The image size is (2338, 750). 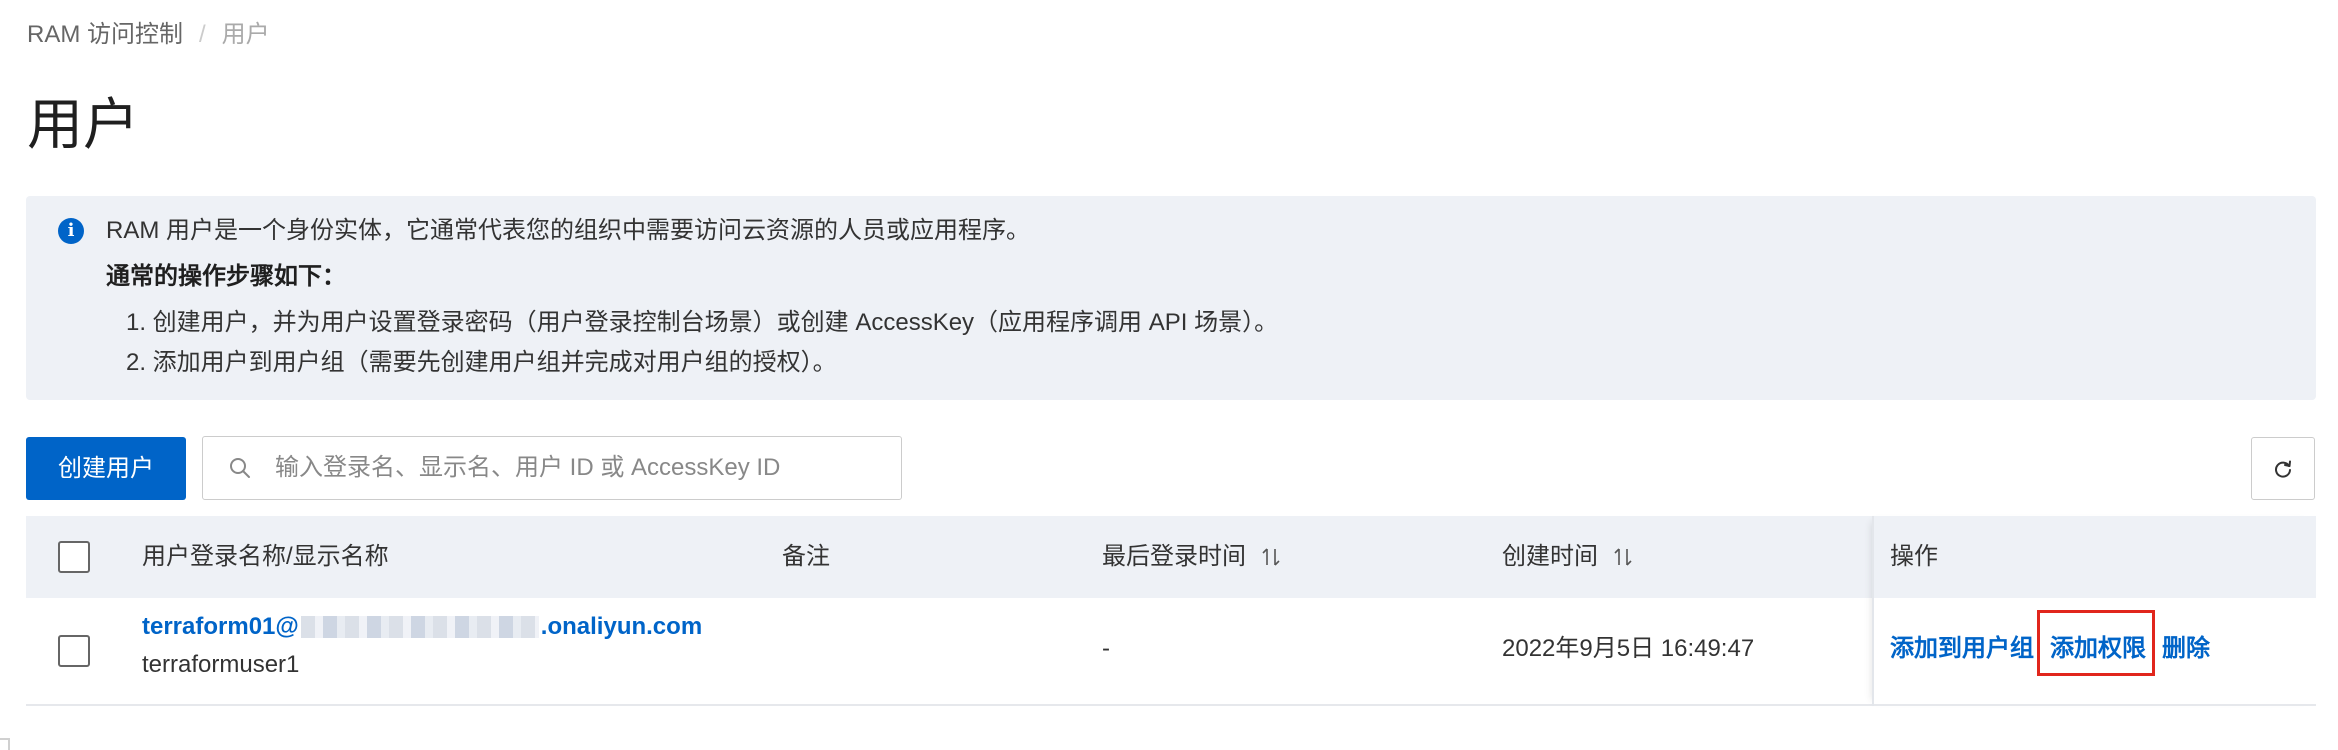 I want to click on column-header-created: 创建时间, so click(x=1568, y=557).